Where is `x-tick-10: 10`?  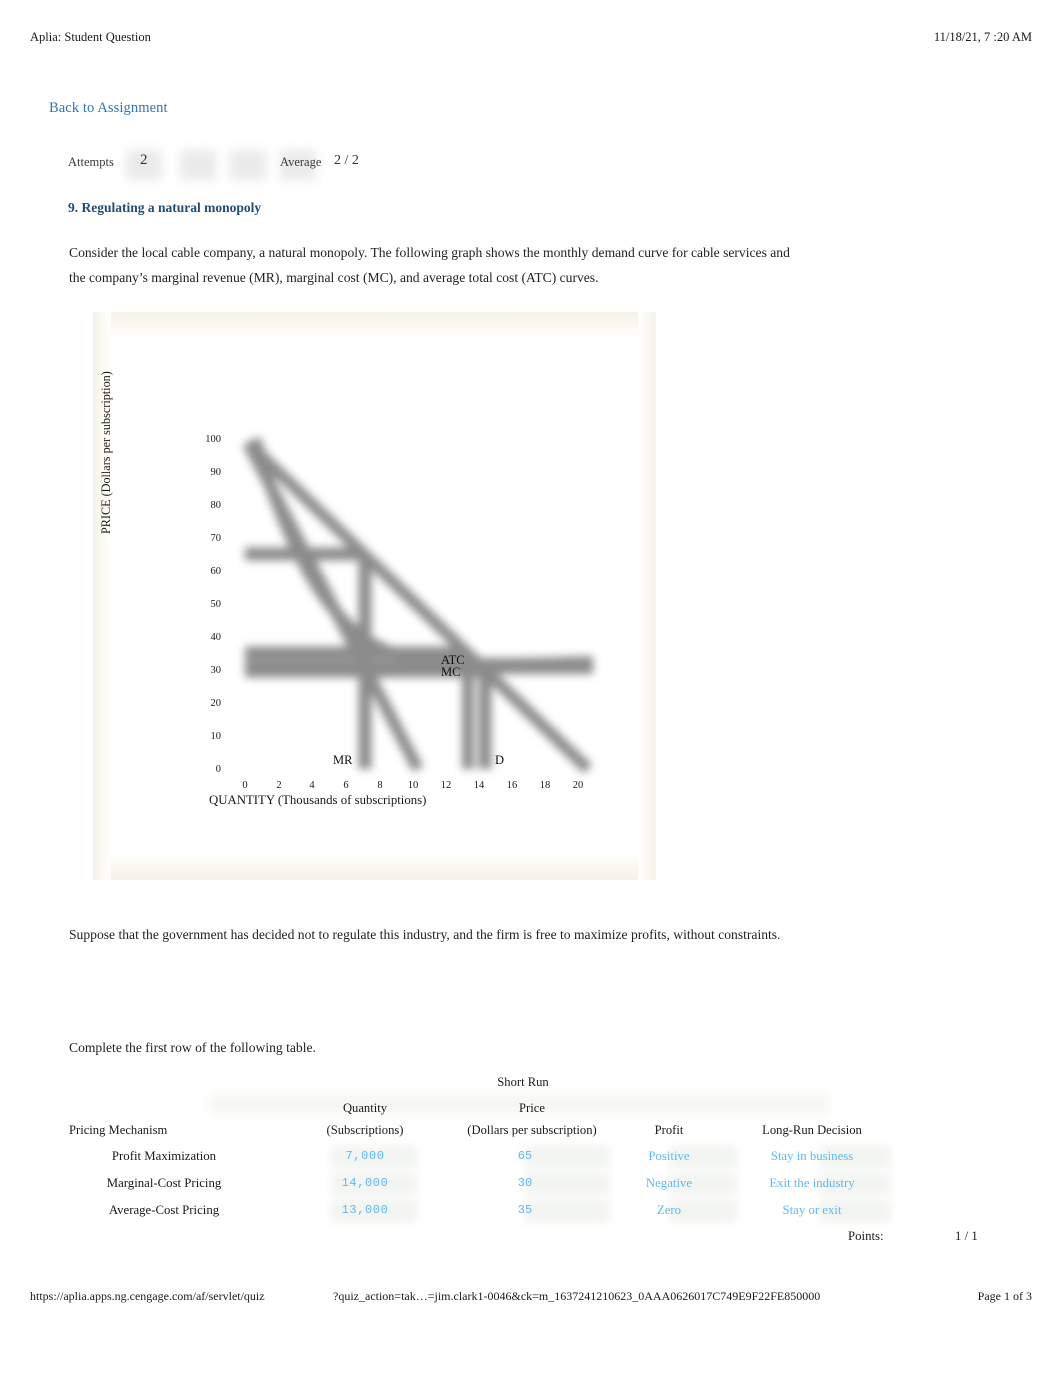
x-tick-10: 10 is located at coordinates (413, 785).